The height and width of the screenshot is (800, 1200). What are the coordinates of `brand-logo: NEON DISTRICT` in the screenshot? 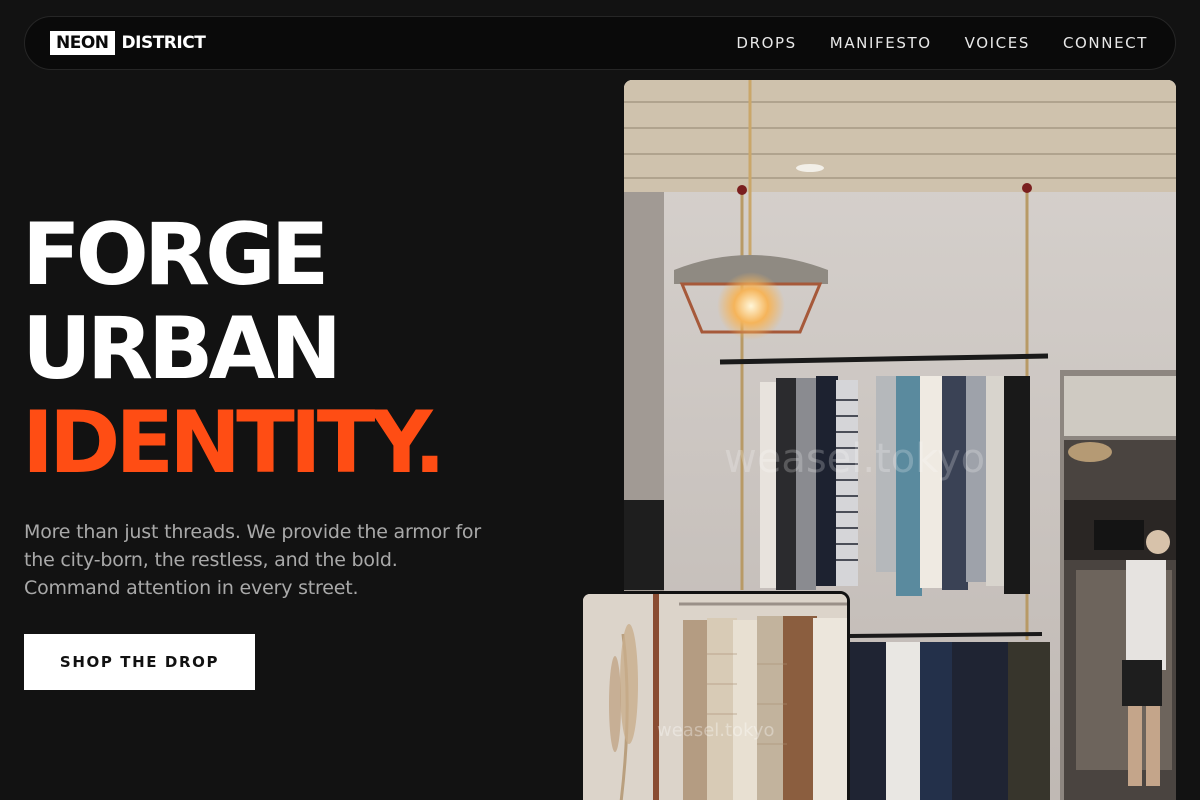 It's located at (128, 43).